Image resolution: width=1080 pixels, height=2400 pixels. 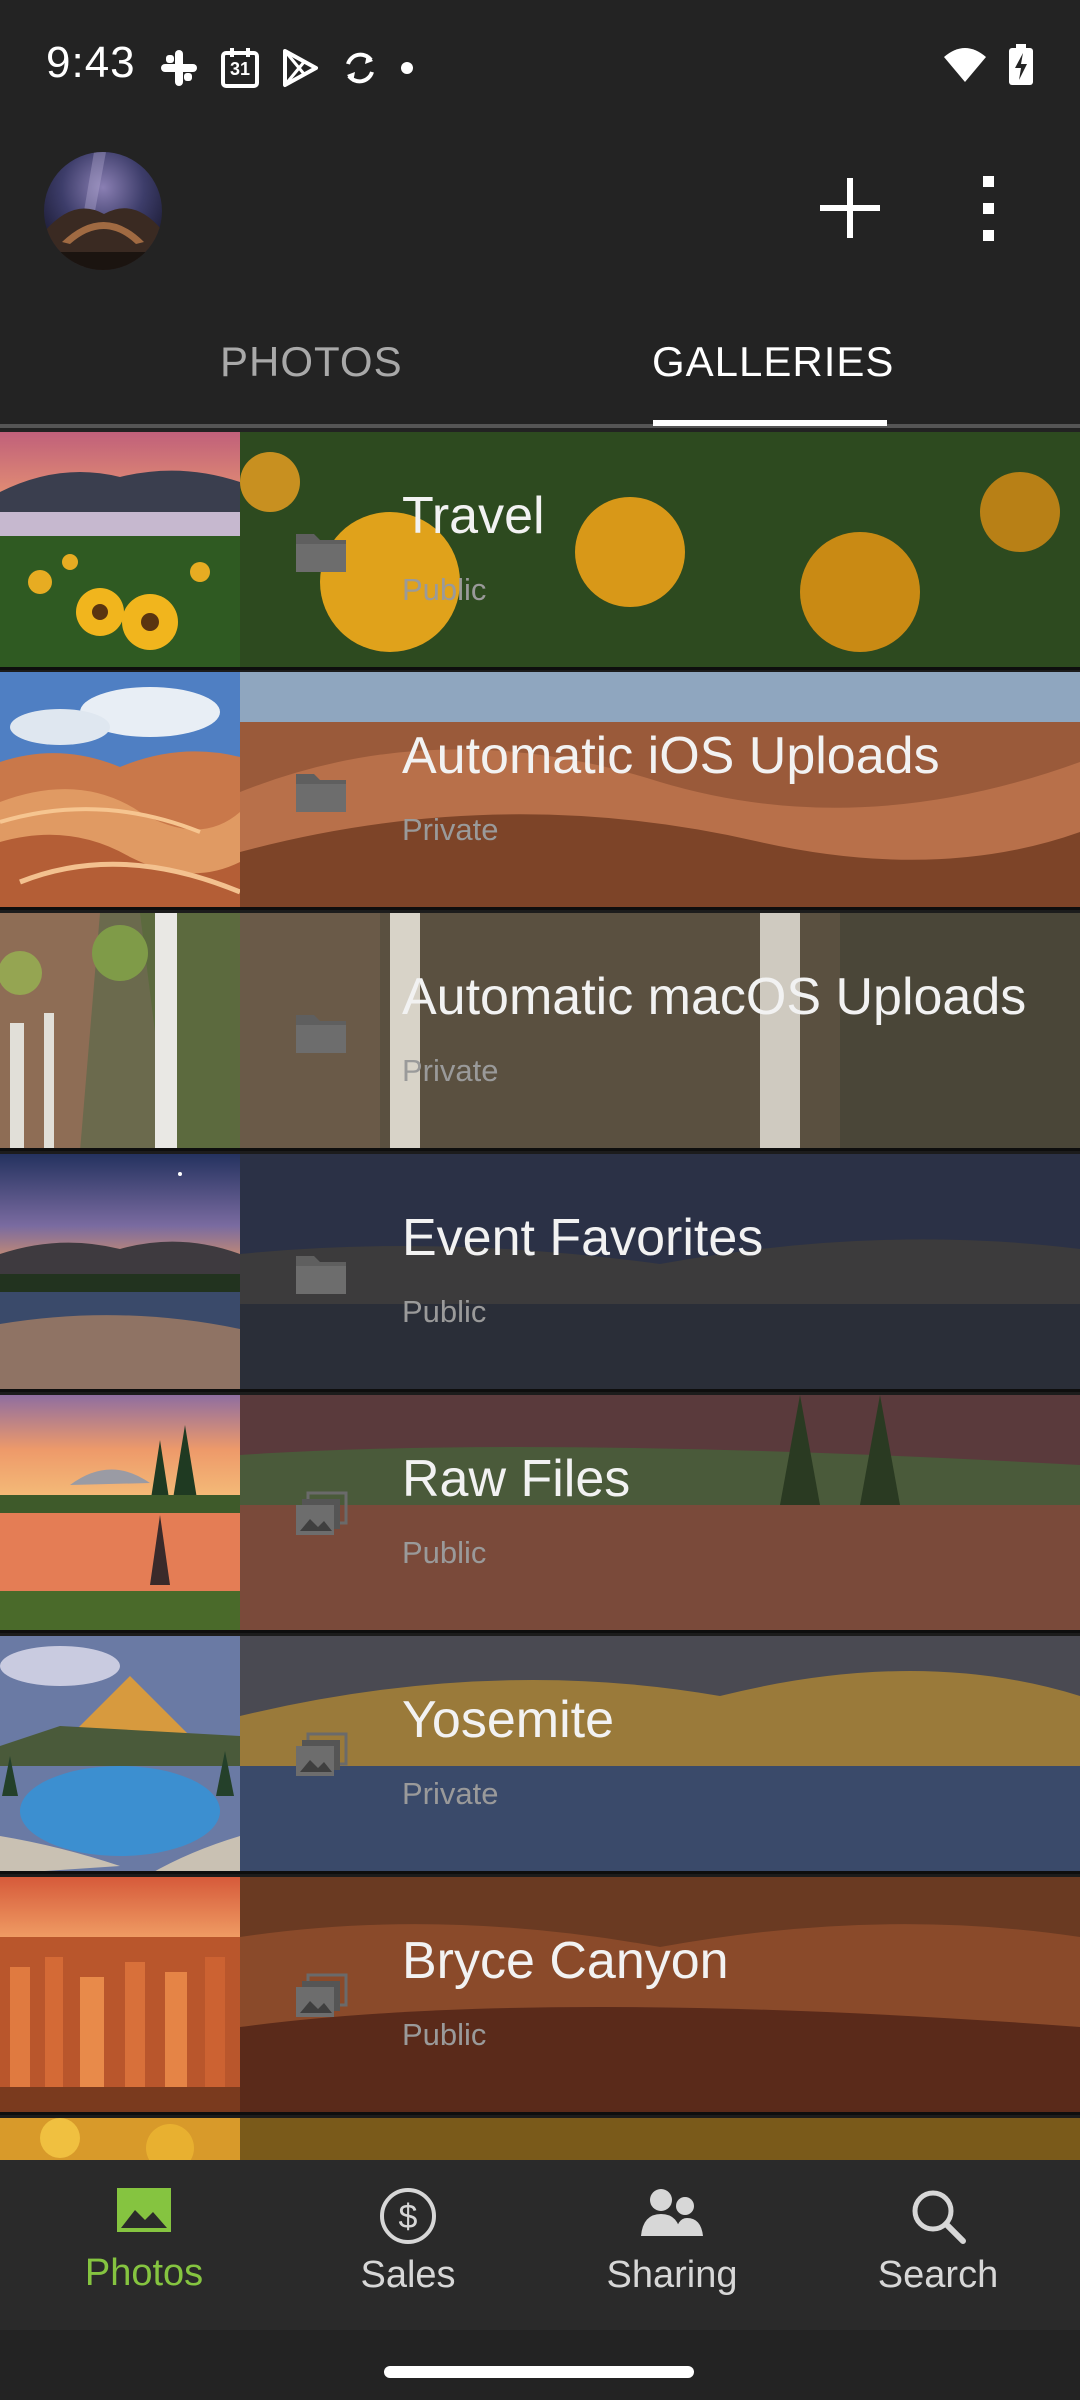 I want to click on tab-indicator, so click(x=770, y=423).